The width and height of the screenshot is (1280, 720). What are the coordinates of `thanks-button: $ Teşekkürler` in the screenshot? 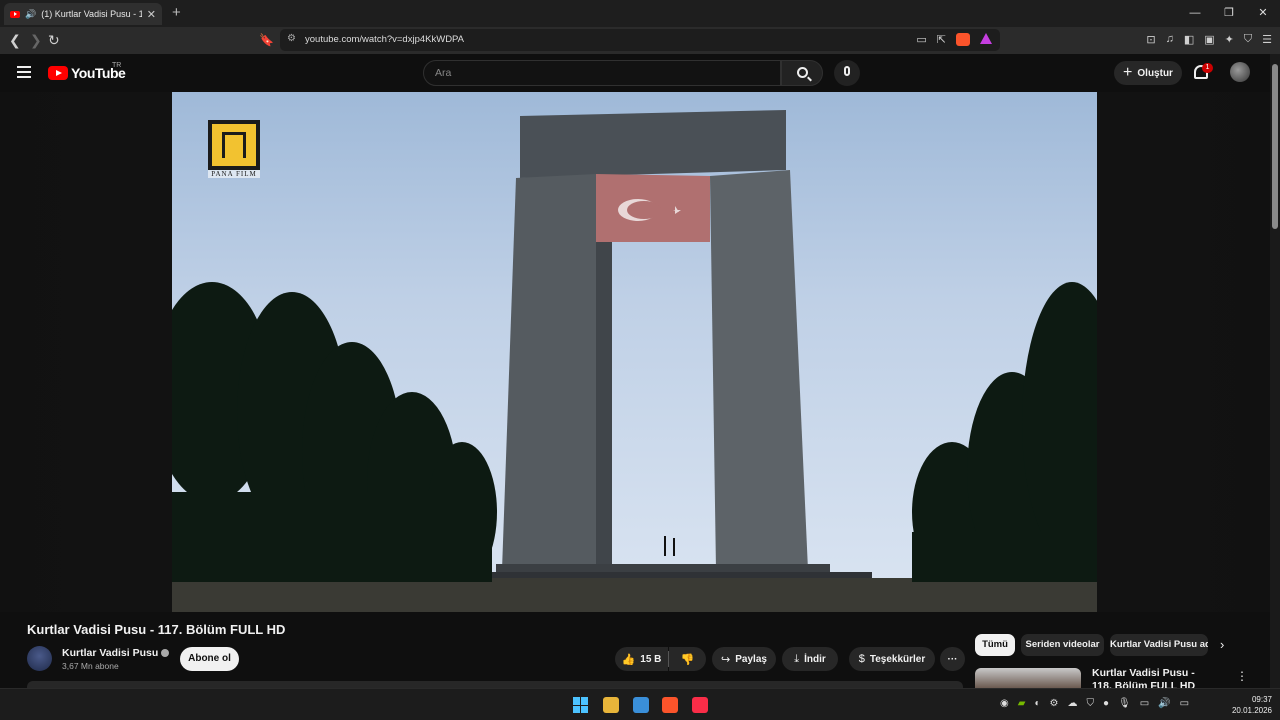 It's located at (892, 659).